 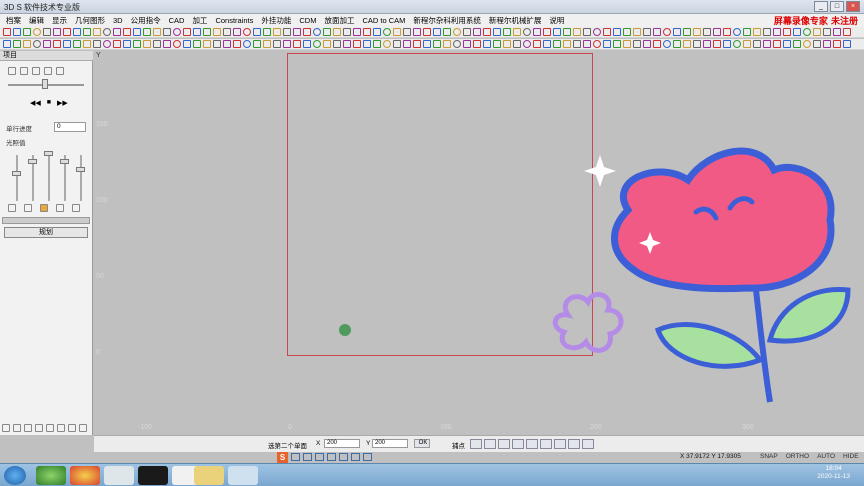 I want to click on ok-button: OK, so click(x=422, y=443).